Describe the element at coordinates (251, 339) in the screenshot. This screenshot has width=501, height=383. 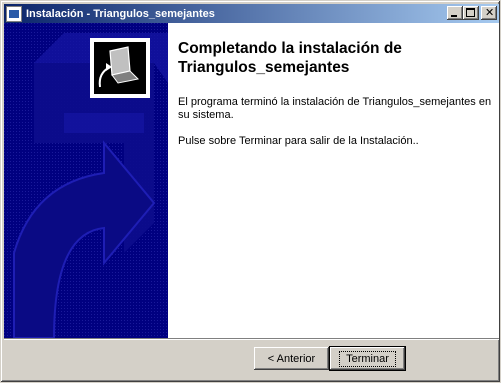
I see `footer-separator` at that location.